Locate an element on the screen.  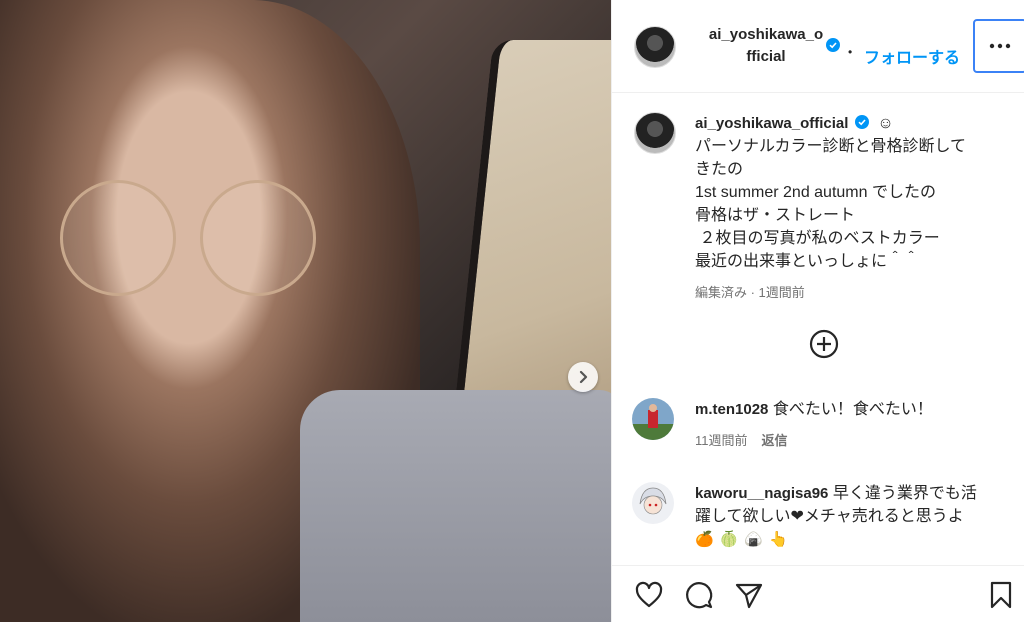
comment-username: kaworu__nagisa96 is located at coordinates (761, 493).